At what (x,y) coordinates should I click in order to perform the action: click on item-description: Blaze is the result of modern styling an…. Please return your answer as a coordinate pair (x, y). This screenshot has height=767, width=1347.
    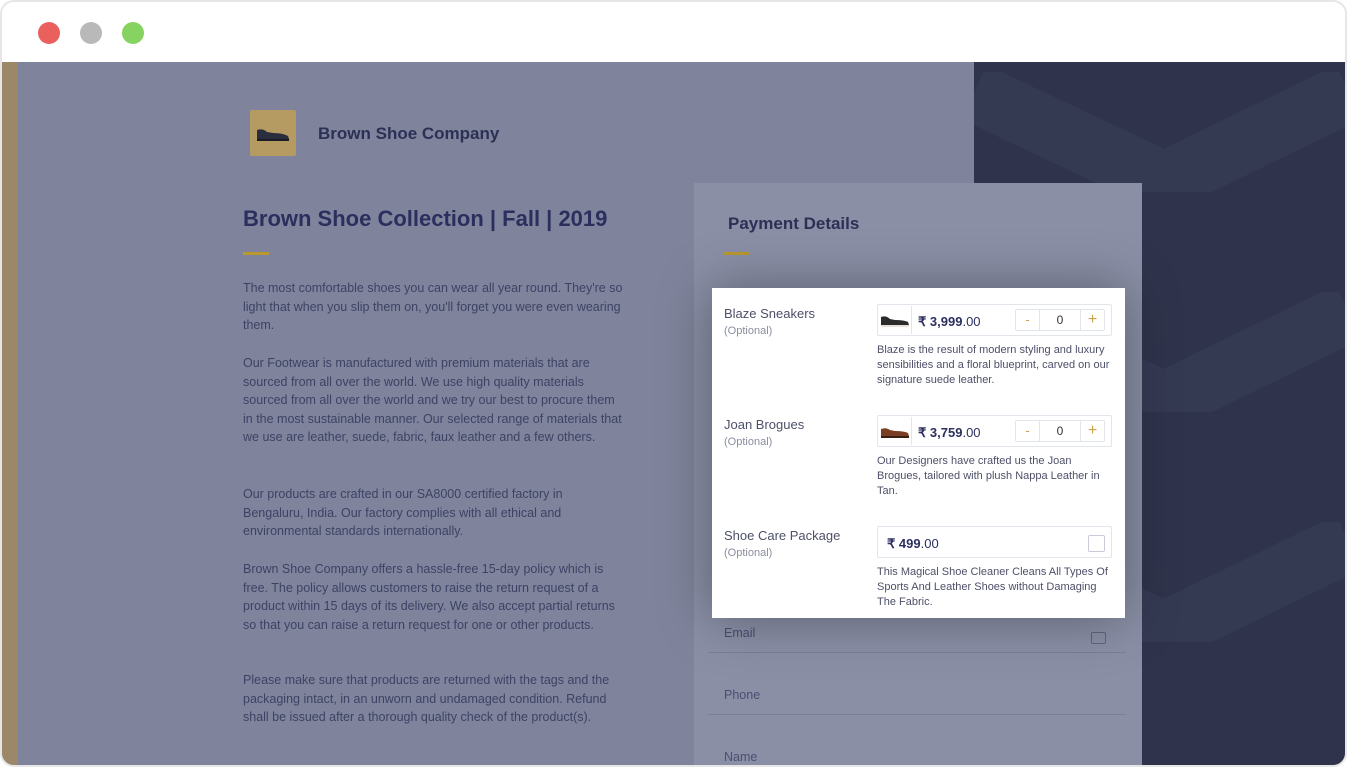
    Looking at the image, I should click on (993, 365).